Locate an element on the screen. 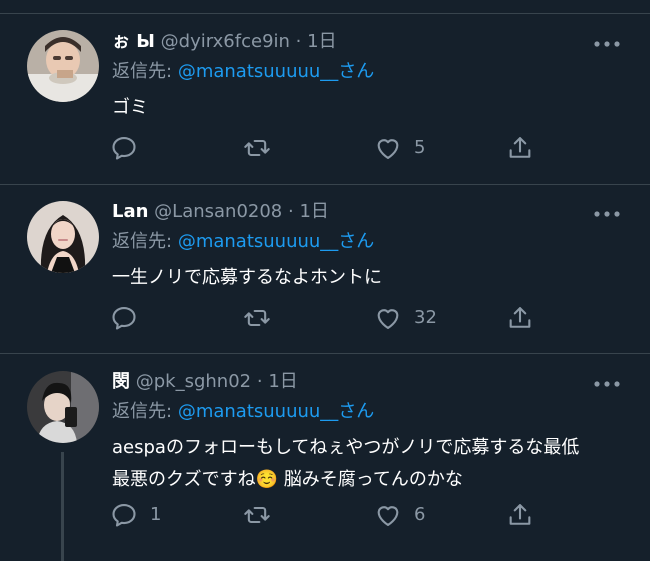 The width and height of the screenshot is (650, 561). tweet-text-line: 一生ノリで応募するなよホントに is located at coordinates (247, 277).